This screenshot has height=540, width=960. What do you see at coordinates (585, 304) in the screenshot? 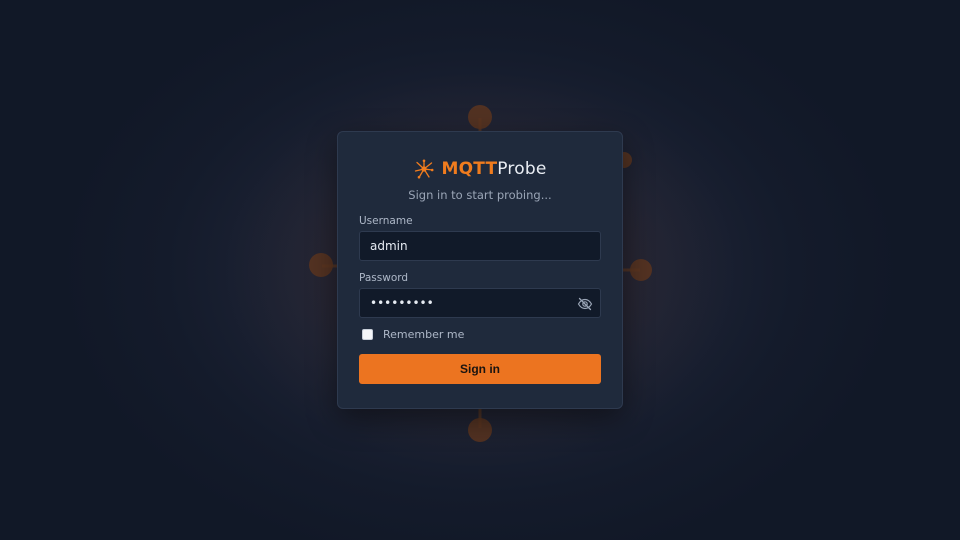
I see `eye-off-icon` at bounding box center [585, 304].